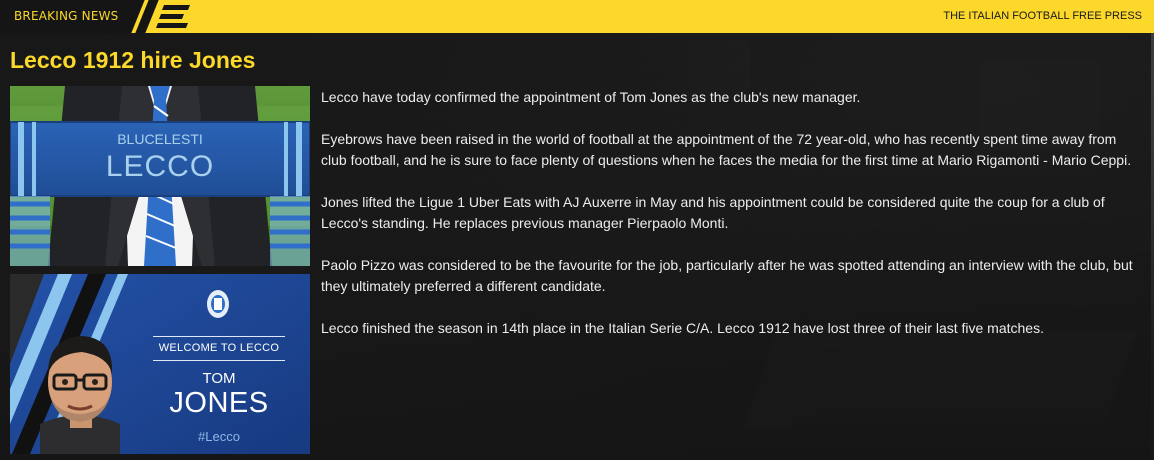 The width and height of the screenshot is (1154, 460). I want to click on newspaper-logo-icon, so click(173, 16).